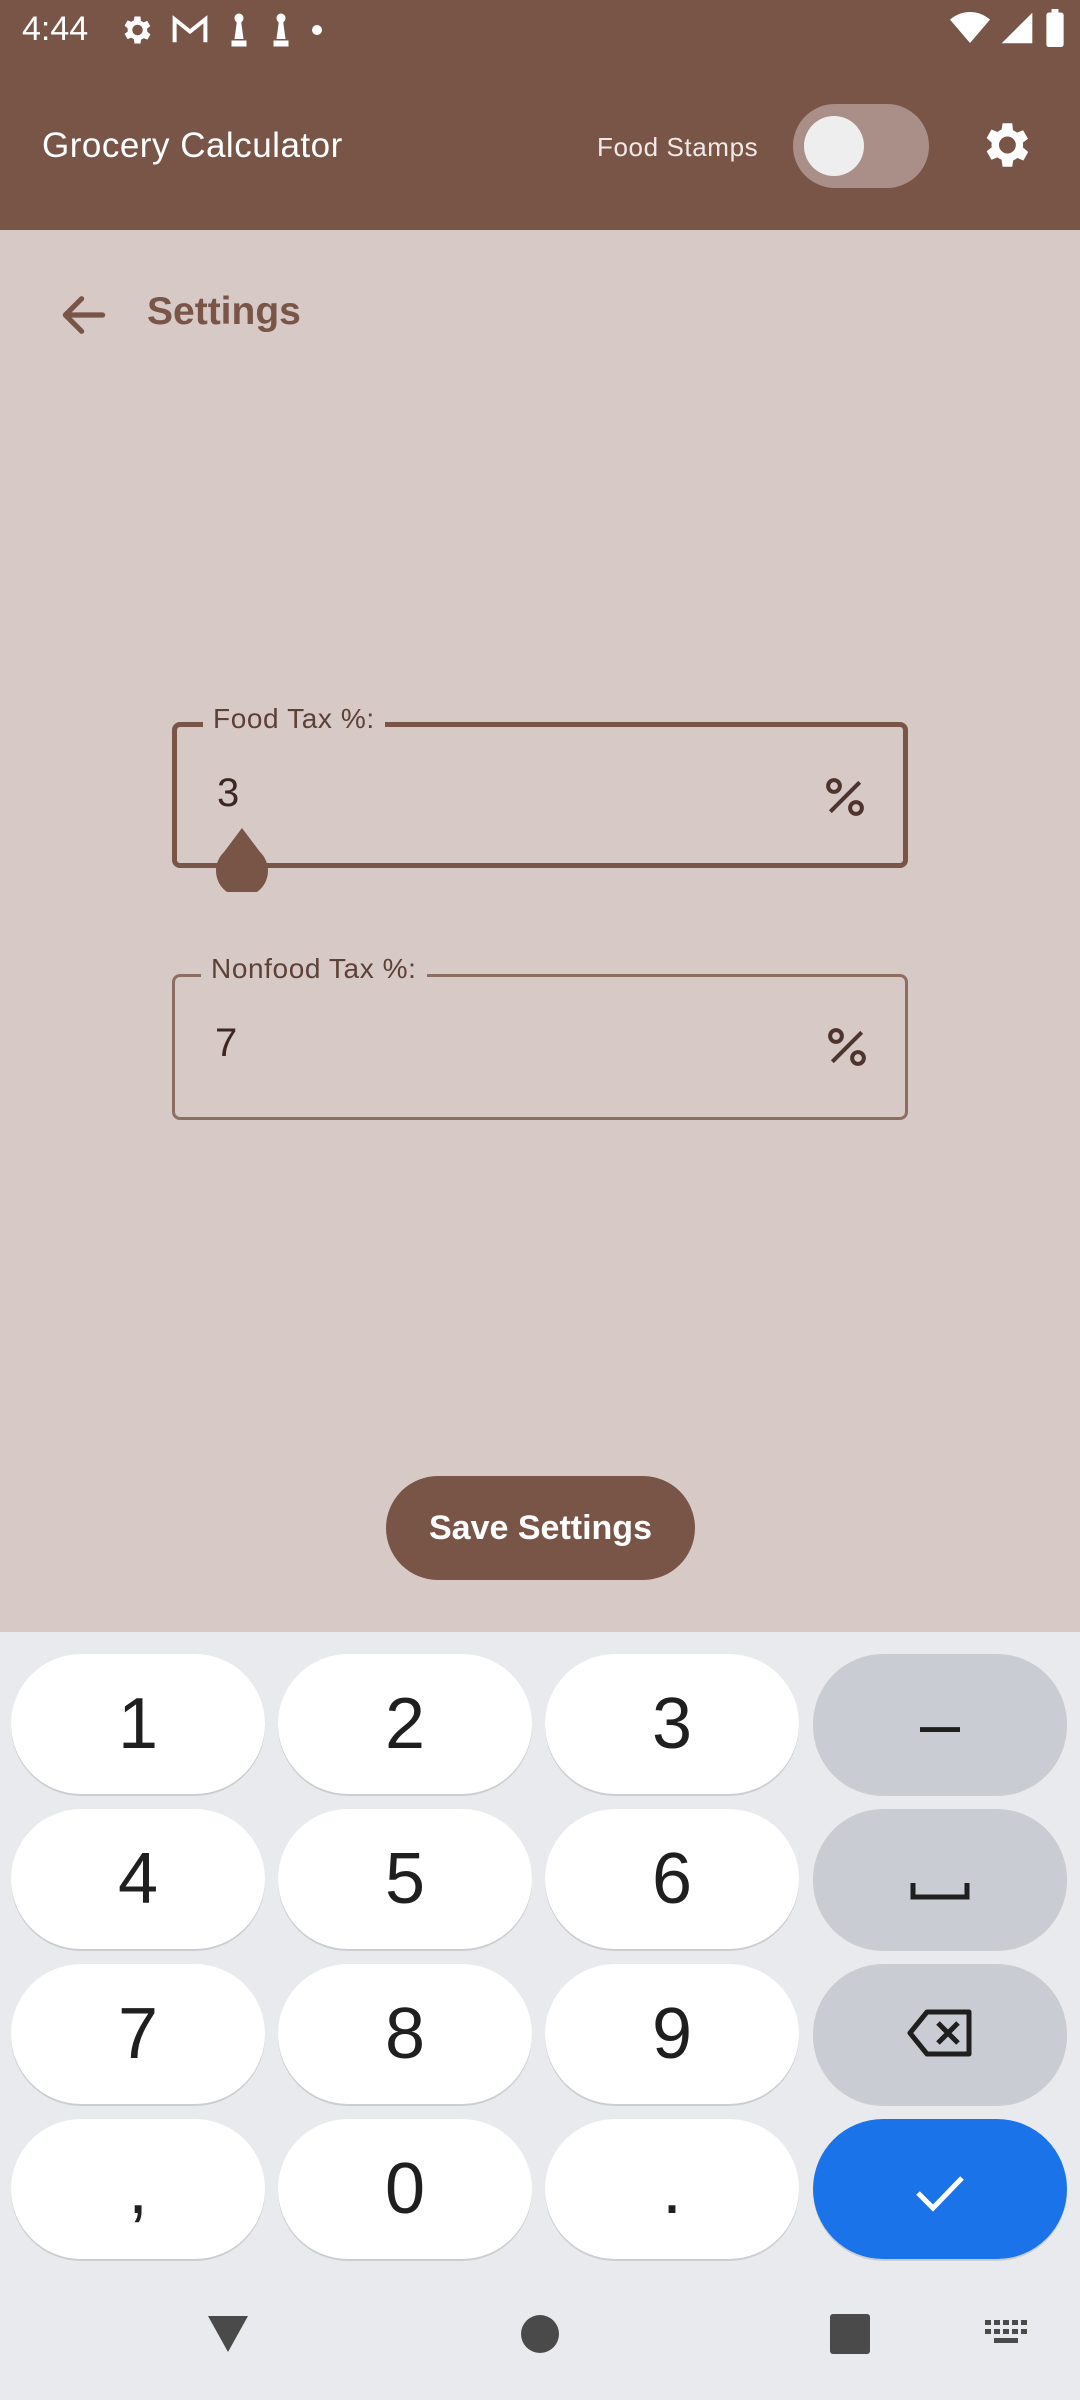 The height and width of the screenshot is (2400, 1080). What do you see at coordinates (228, 793) in the screenshot?
I see `food-tax-value: 3` at bounding box center [228, 793].